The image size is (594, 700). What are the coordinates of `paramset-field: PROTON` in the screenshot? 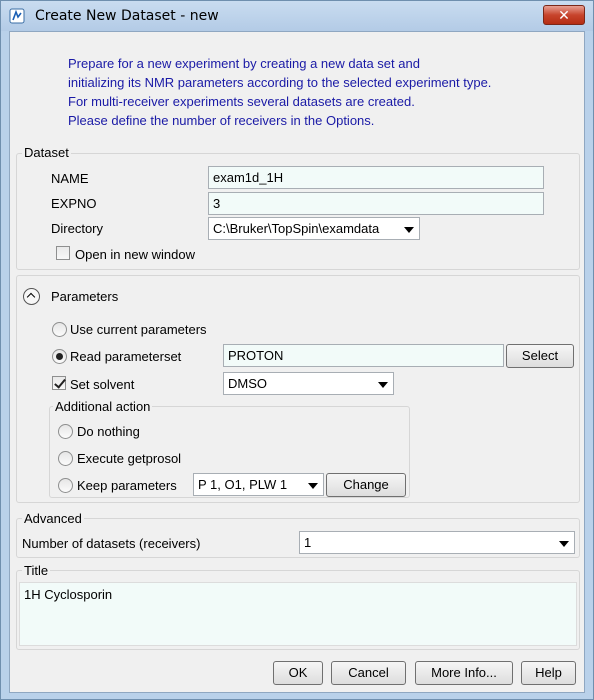 It's located at (363, 355).